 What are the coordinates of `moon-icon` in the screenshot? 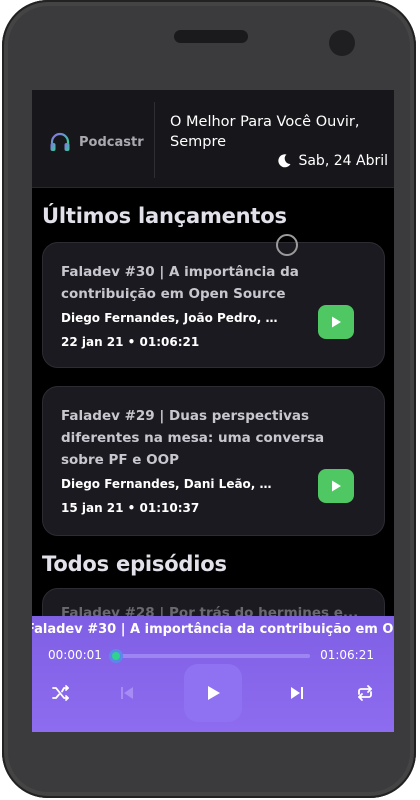 It's located at (284, 161).